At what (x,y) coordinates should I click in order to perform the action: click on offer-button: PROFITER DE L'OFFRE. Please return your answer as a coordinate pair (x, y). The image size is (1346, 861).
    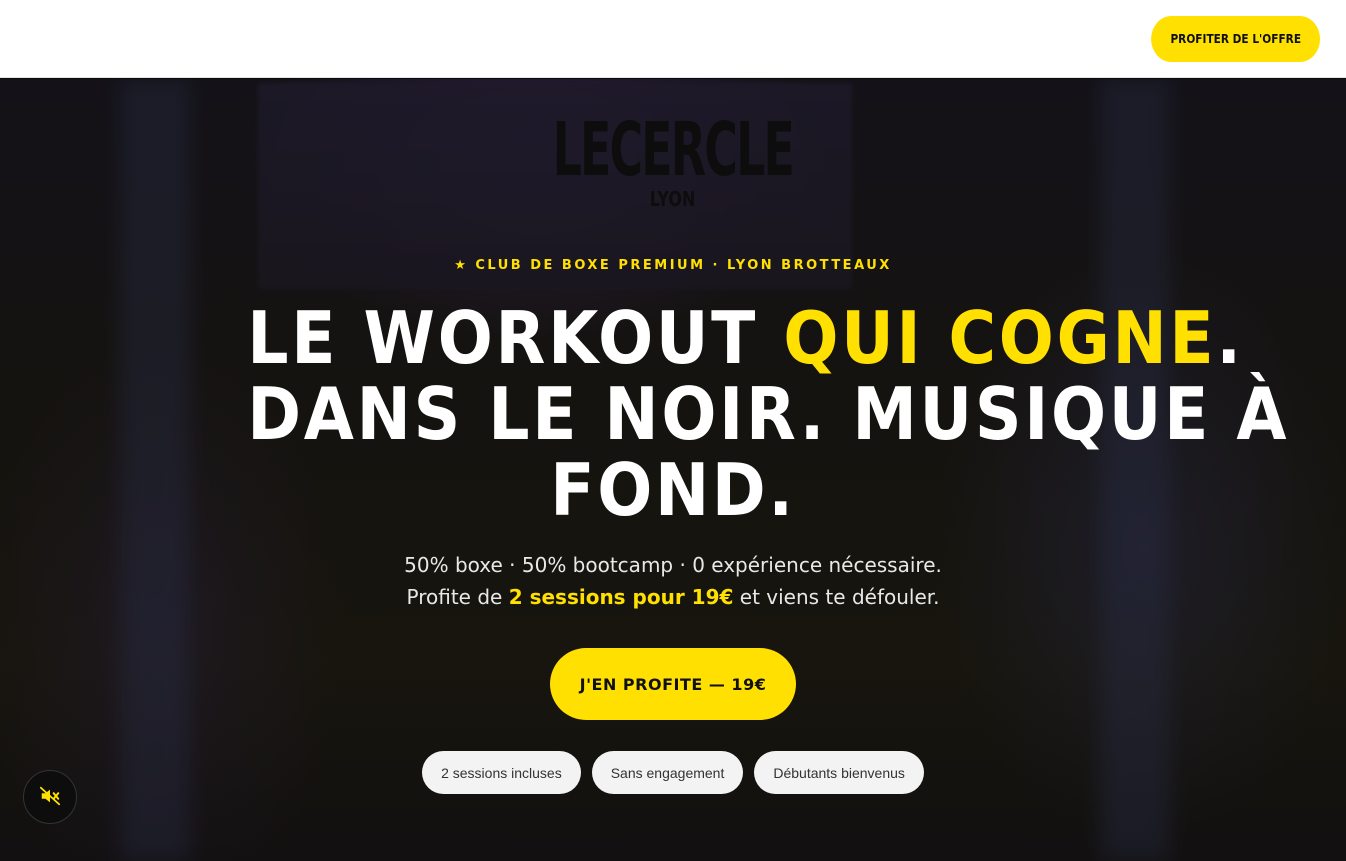
    Looking at the image, I should click on (1235, 39).